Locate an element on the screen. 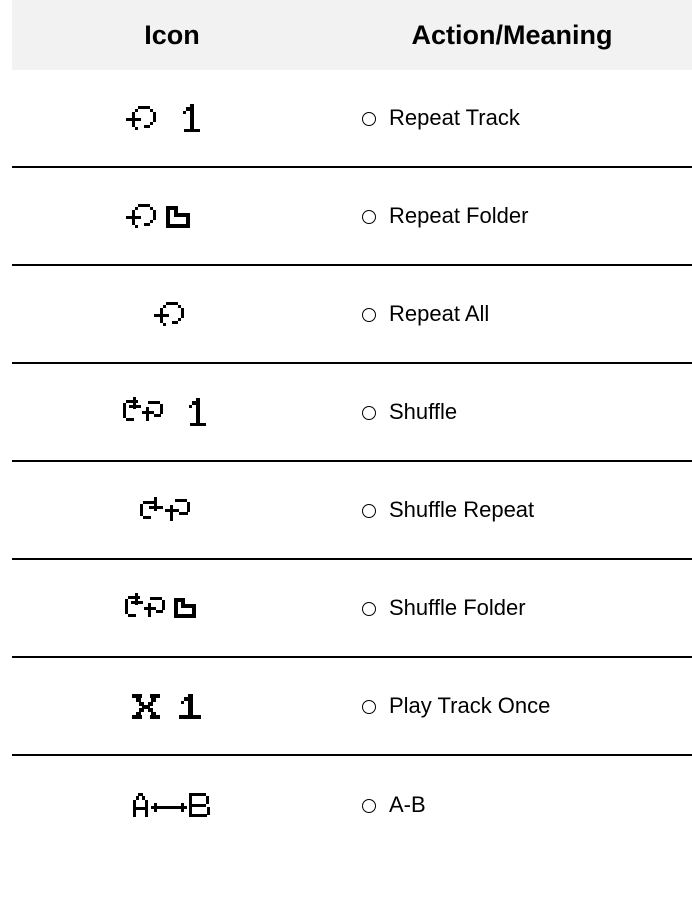 The width and height of the screenshot is (692, 902). repeat-track-icon is located at coordinates (163, 118).